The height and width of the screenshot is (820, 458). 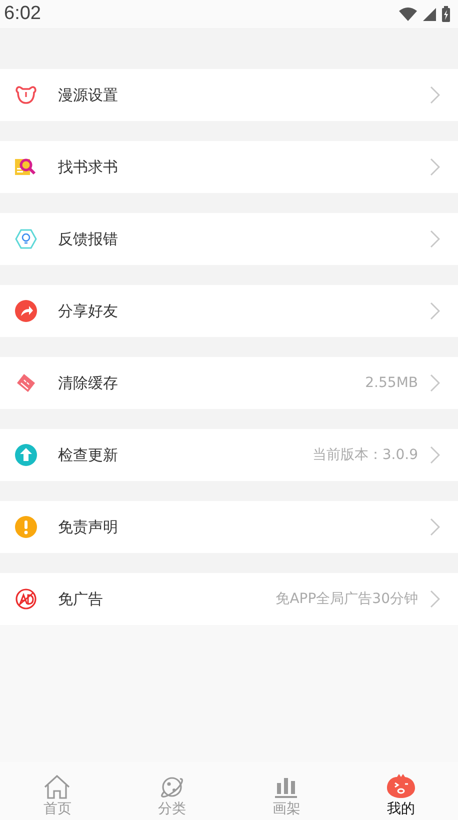 I want to click on row-label: 反馈报错, so click(x=88, y=239).